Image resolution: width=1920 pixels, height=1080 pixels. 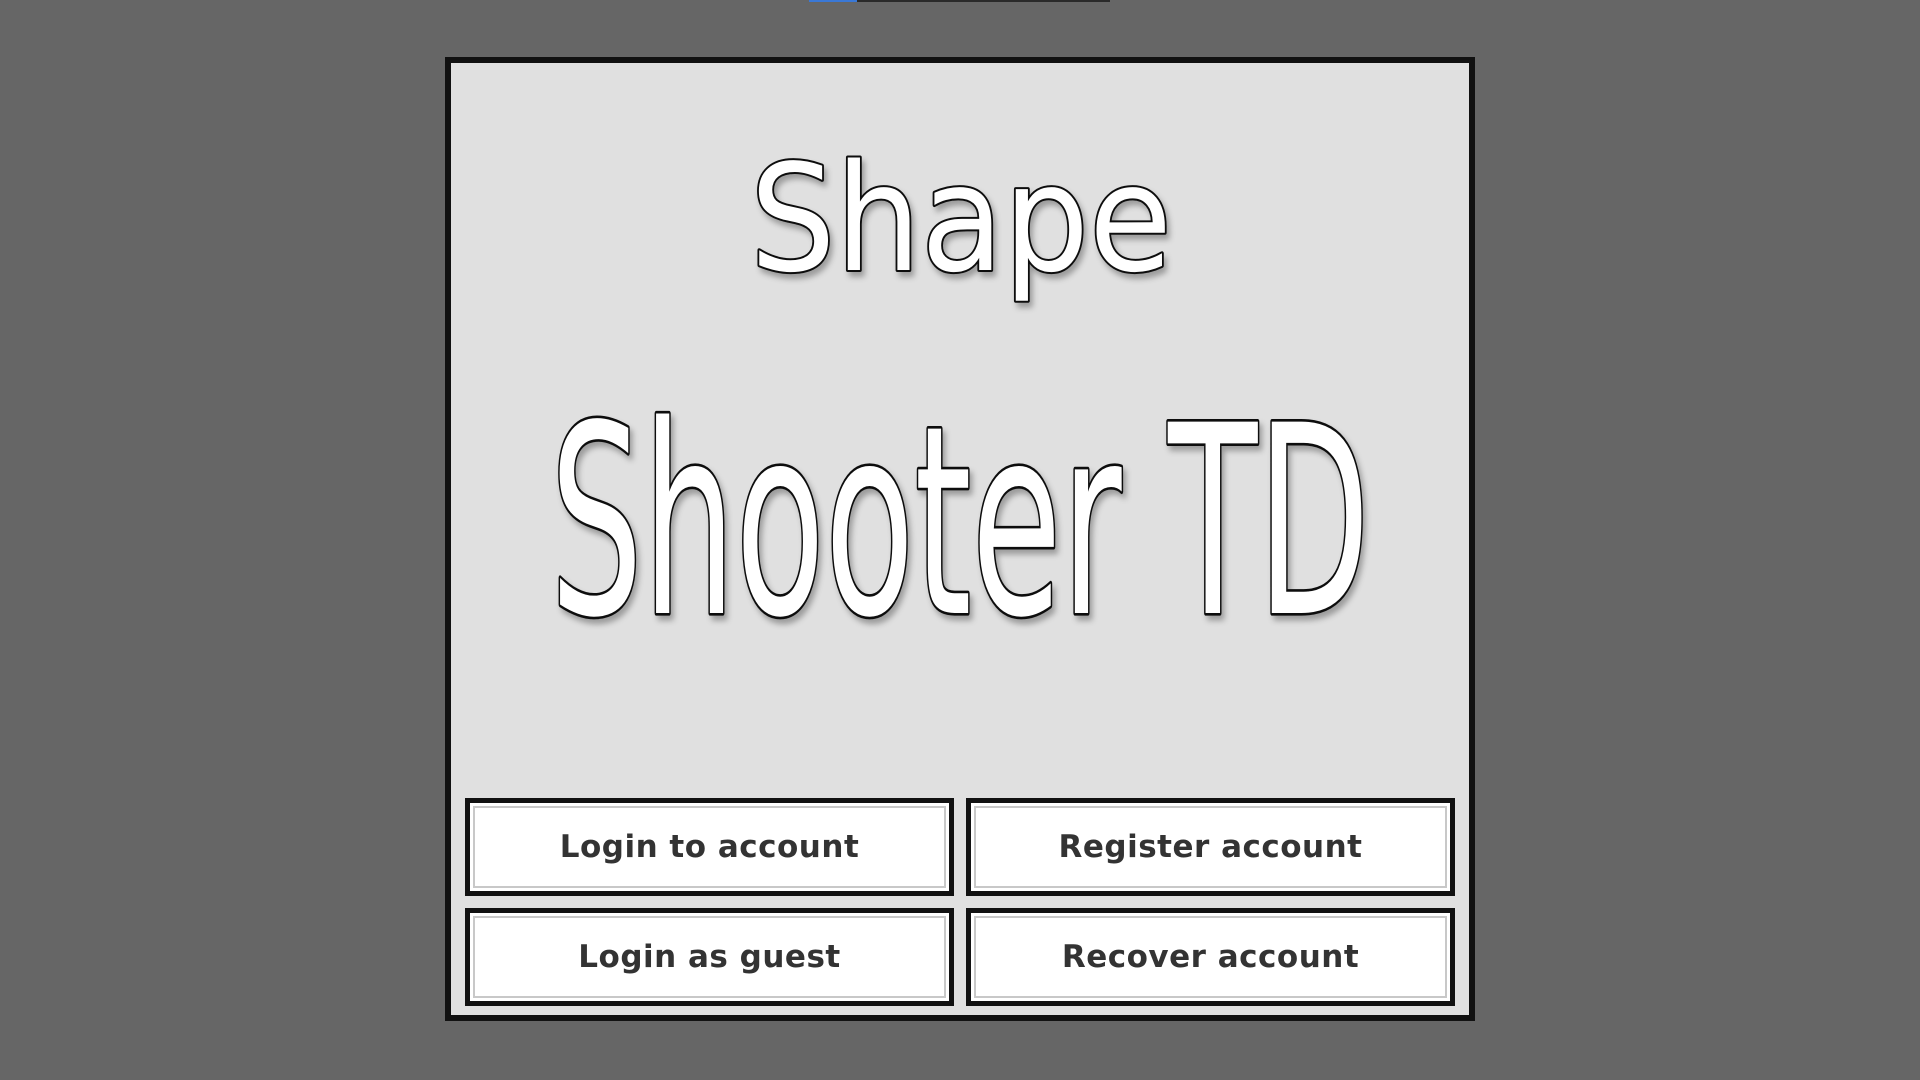 What do you see at coordinates (959, 1) in the screenshot?
I see `loading-bar` at bounding box center [959, 1].